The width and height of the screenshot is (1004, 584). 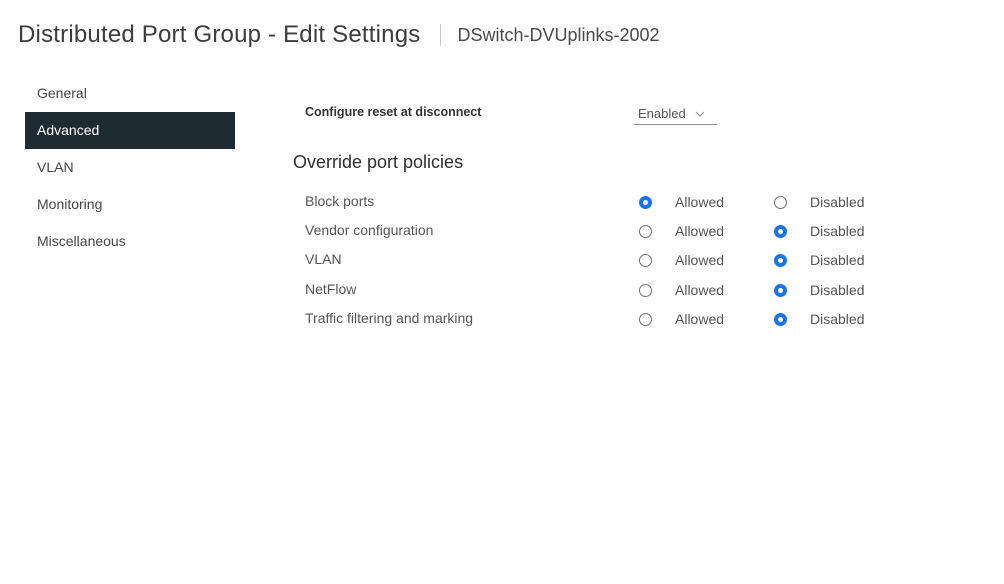 What do you see at coordinates (389, 318) in the screenshot?
I see `policy-label: Traffic filtering and marking` at bounding box center [389, 318].